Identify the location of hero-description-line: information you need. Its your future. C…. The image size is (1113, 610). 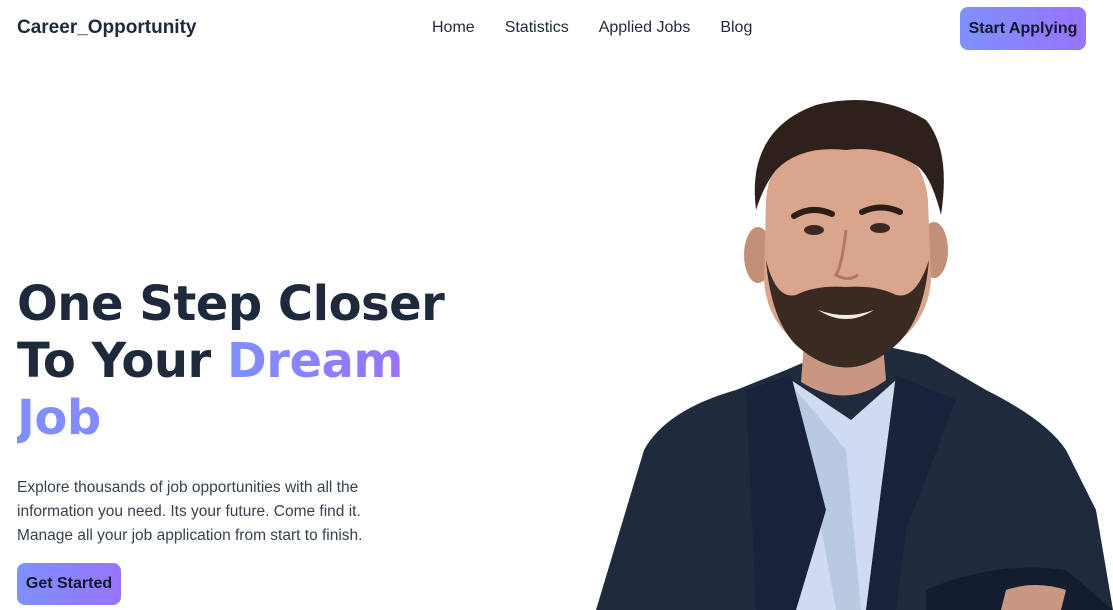
(189, 511).